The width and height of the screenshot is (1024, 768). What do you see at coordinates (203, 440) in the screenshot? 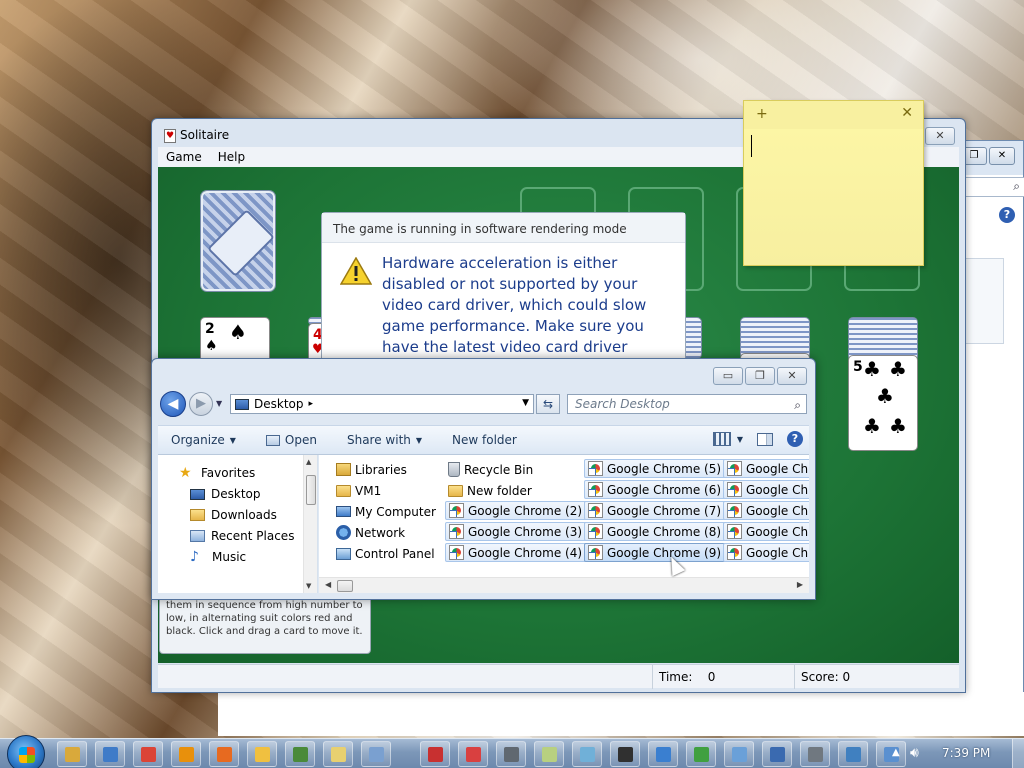
I see `organize-button: Organize ▼` at bounding box center [203, 440].